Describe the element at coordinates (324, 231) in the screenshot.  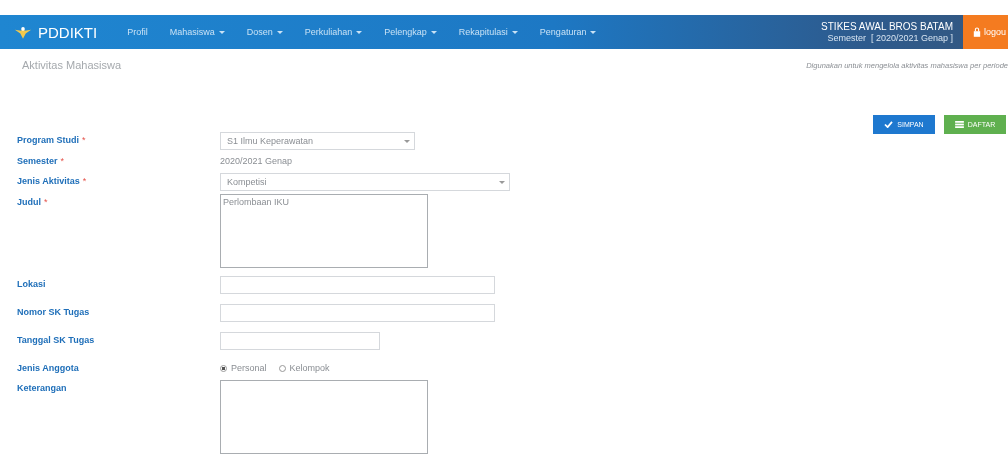
I see `text-area: Perlombaan IKU` at that location.